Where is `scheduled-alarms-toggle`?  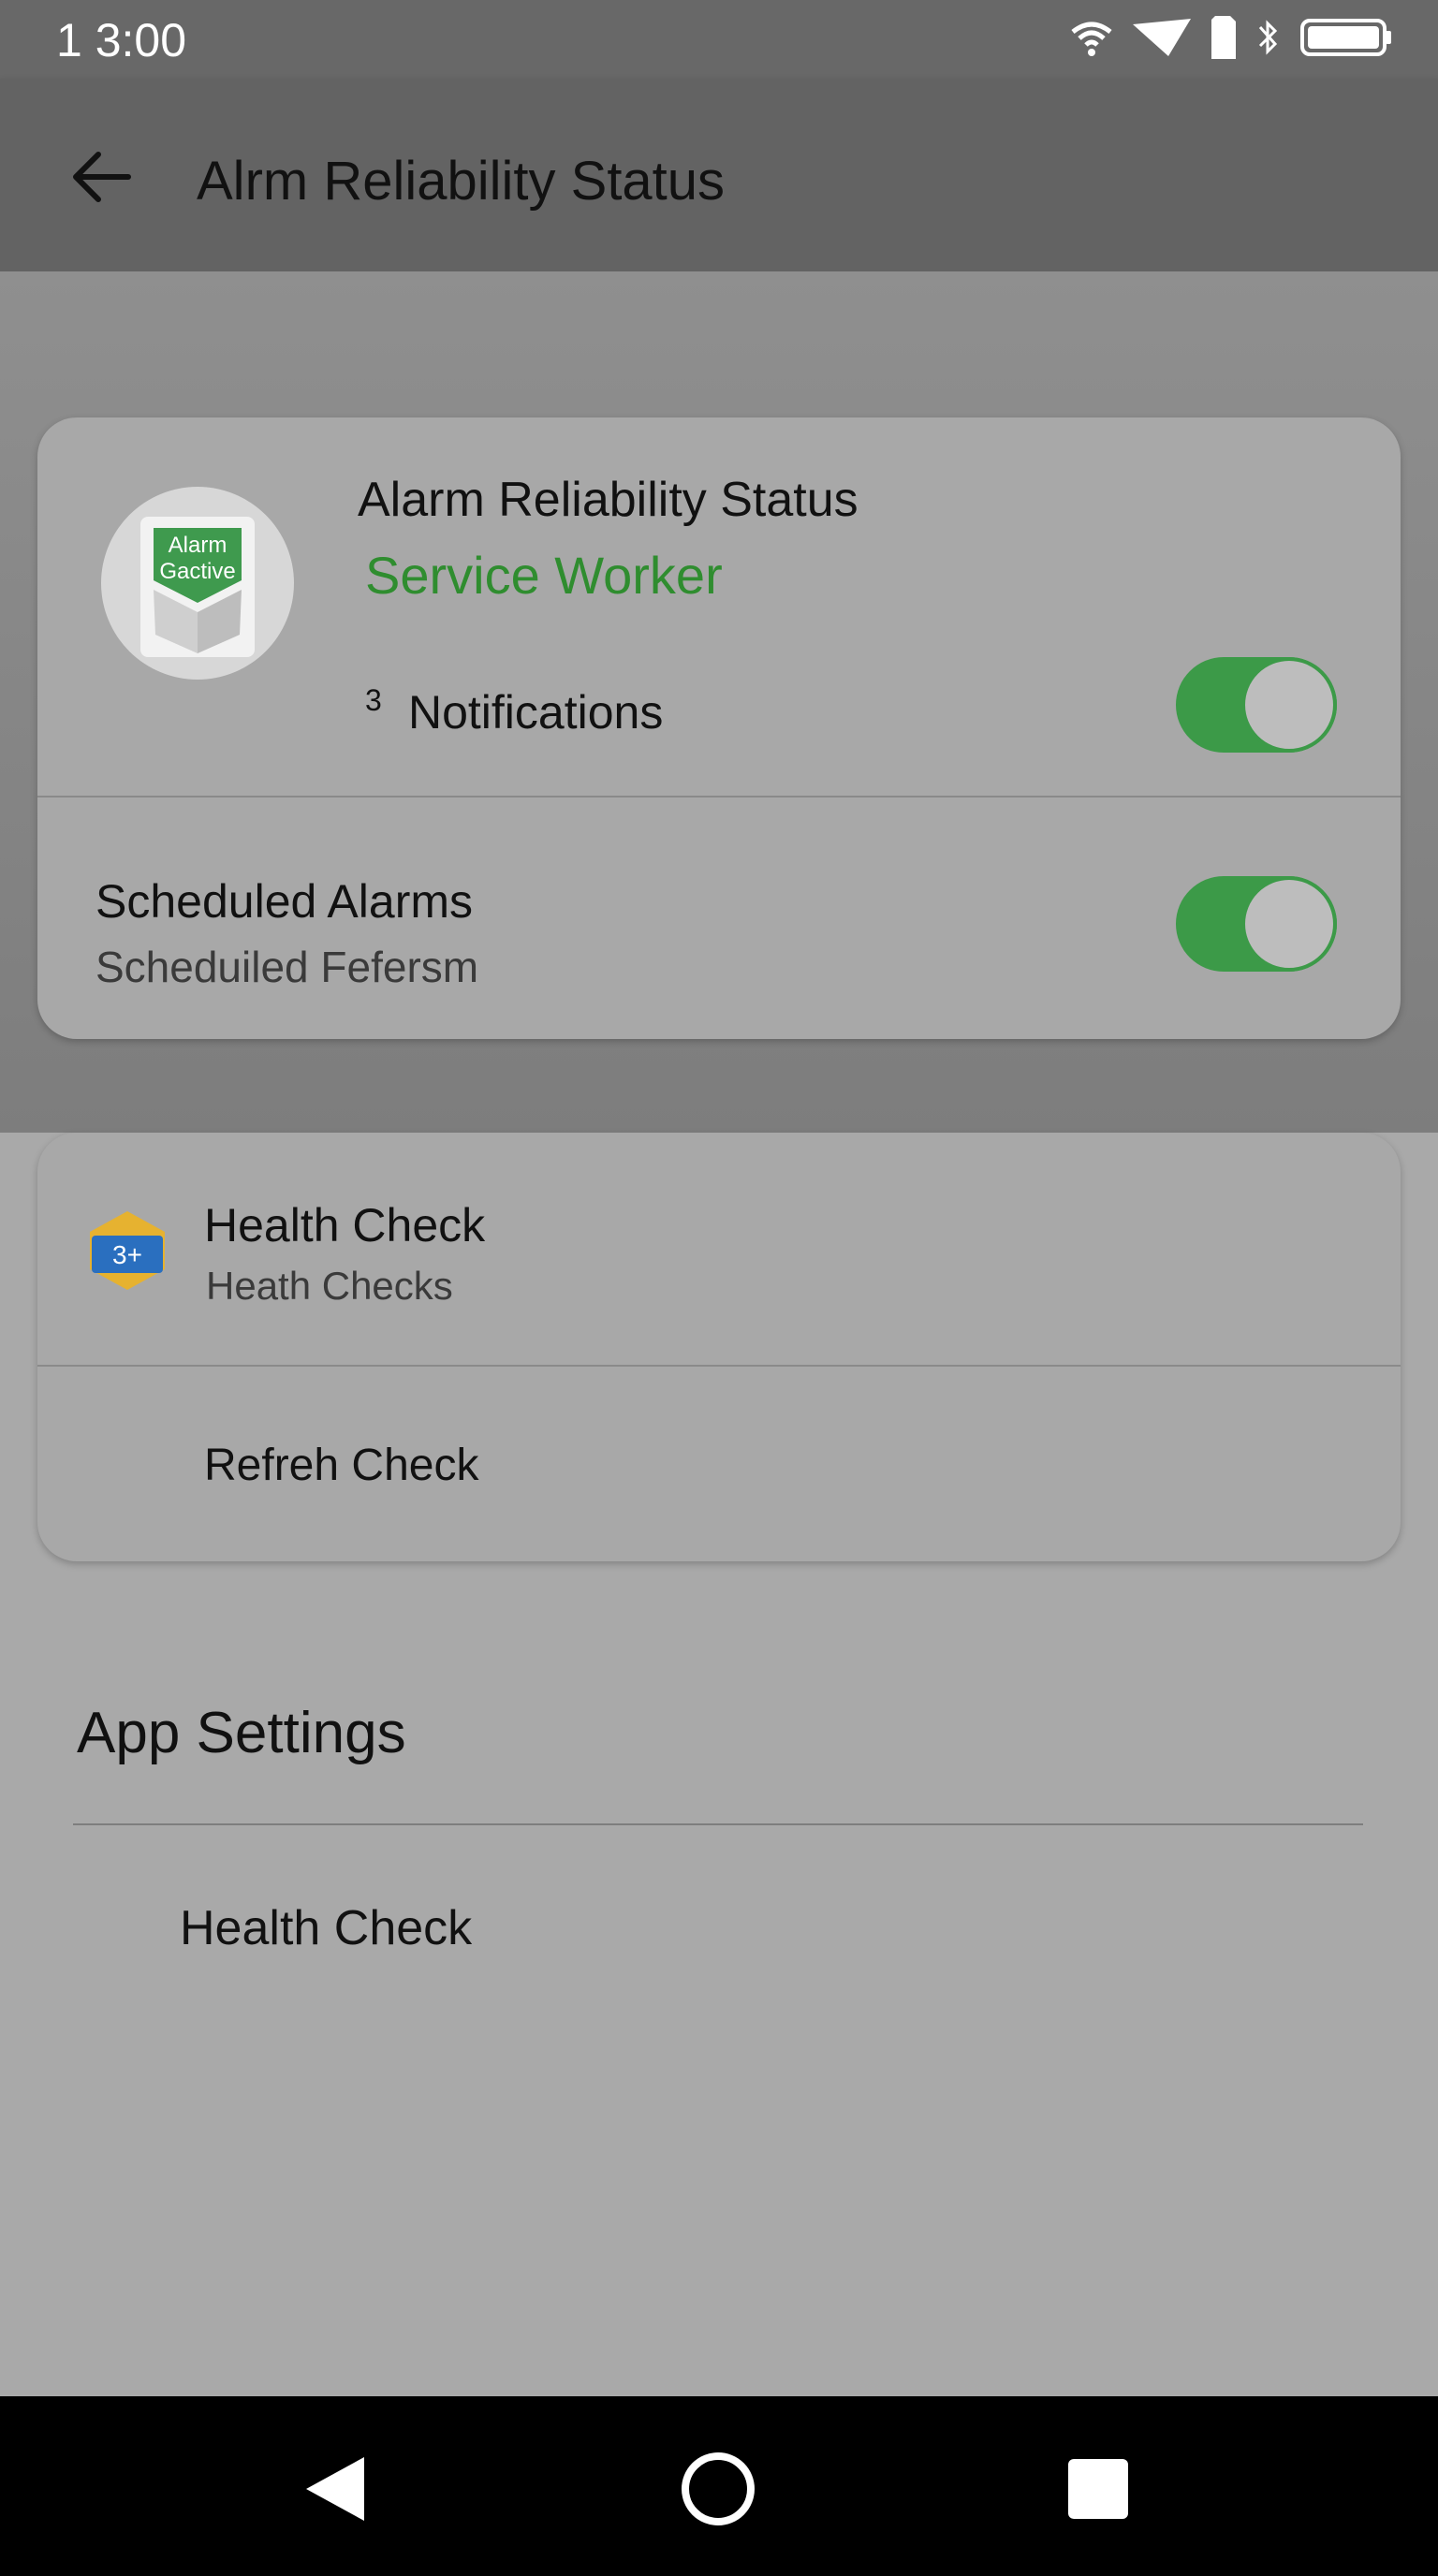 scheduled-alarms-toggle is located at coordinates (1256, 924).